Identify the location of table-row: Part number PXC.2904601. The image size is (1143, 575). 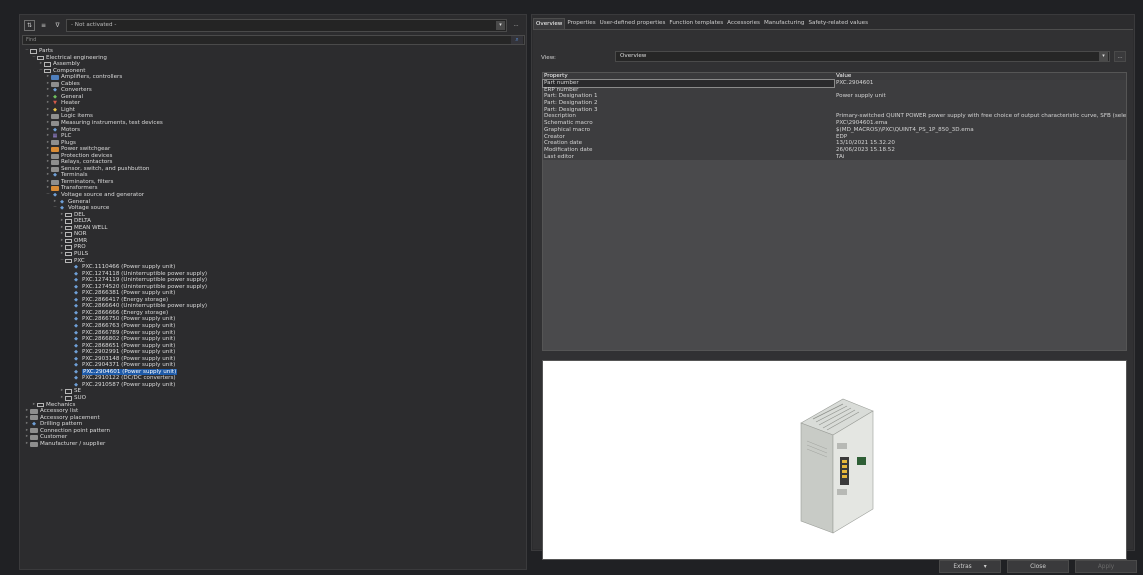
(834, 83).